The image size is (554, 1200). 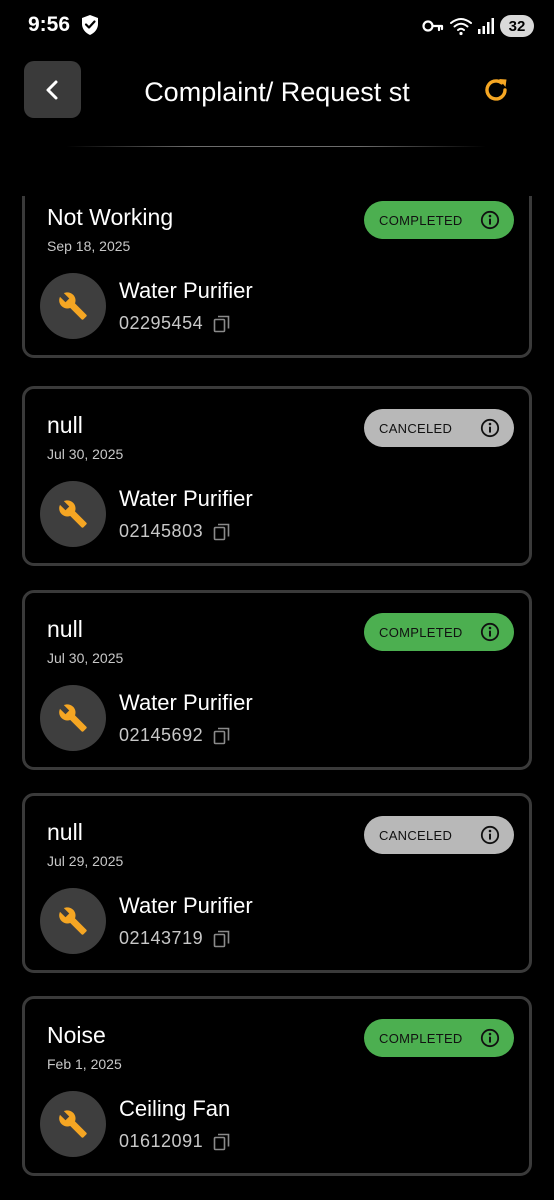 I want to click on key-icon, so click(x=433, y=26).